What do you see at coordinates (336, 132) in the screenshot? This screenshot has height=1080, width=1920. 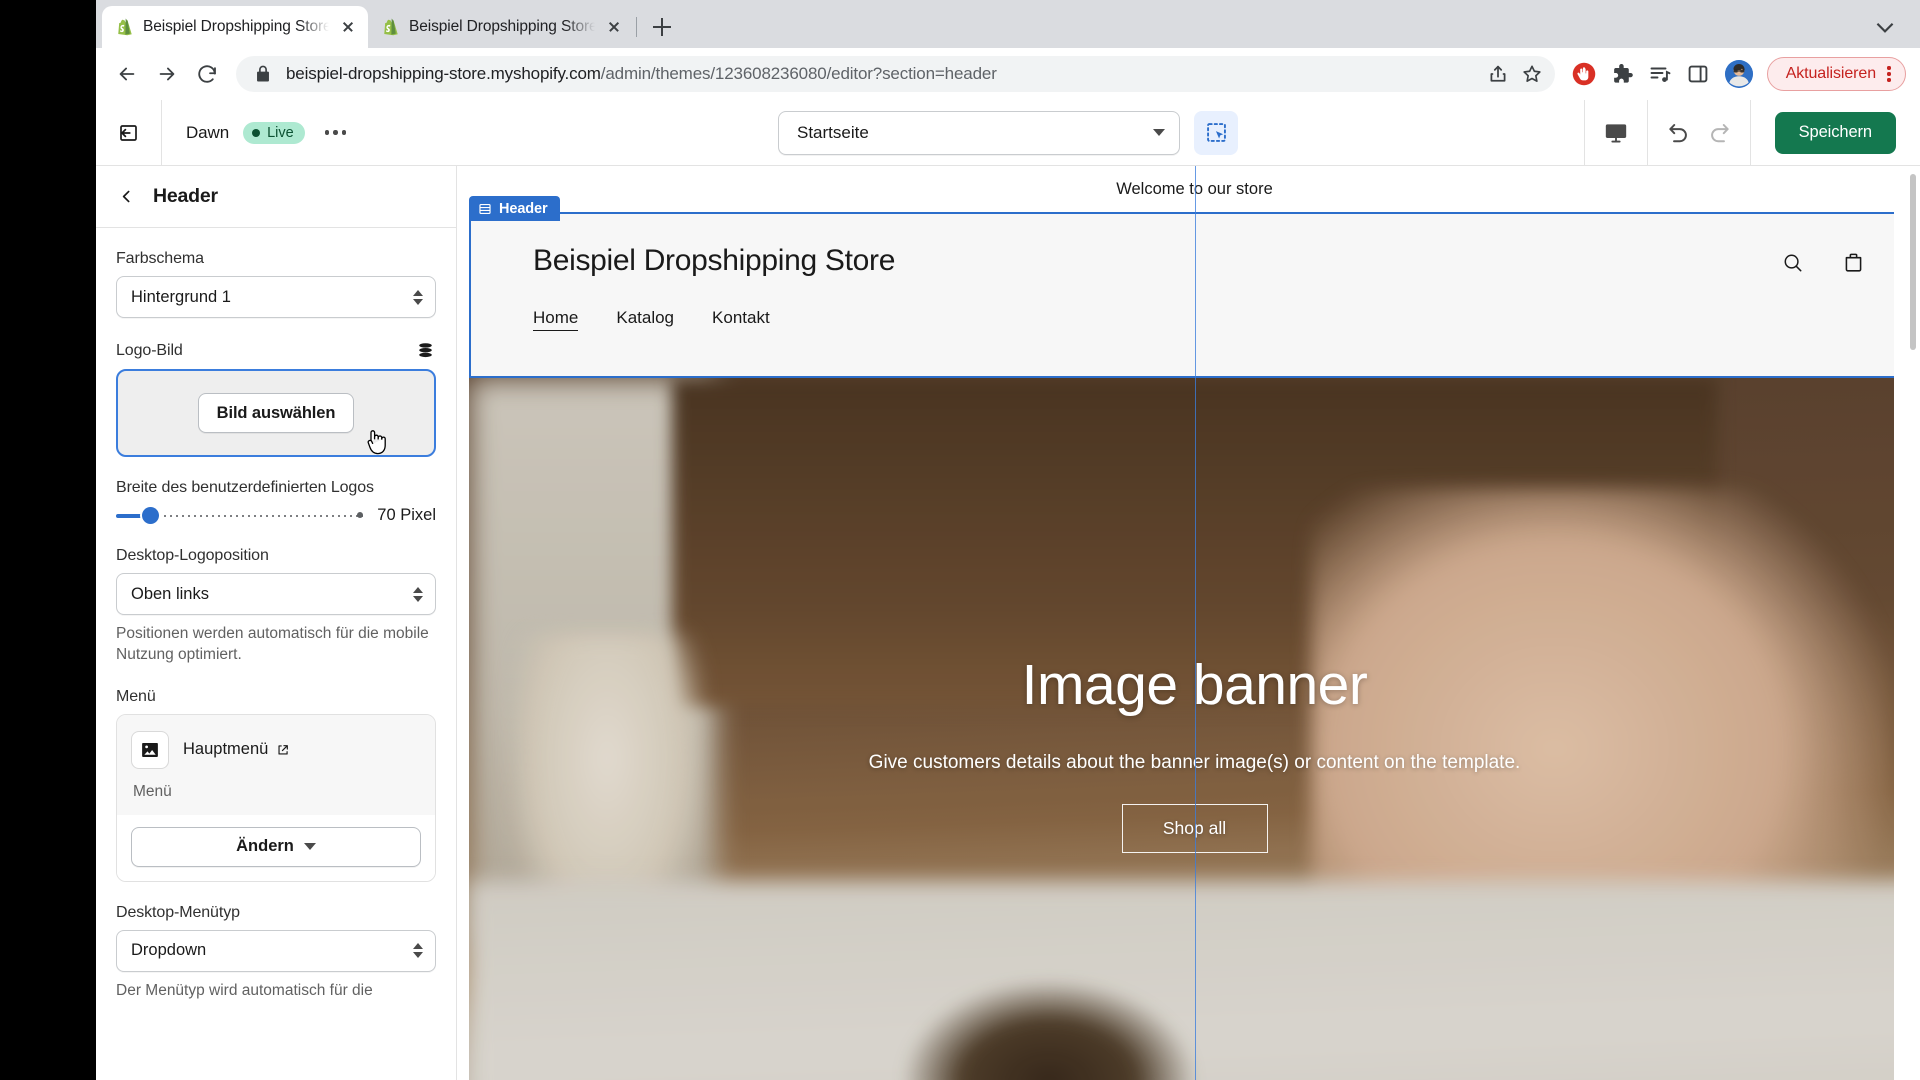 I see `theme-more-menu-button` at bounding box center [336, 132].